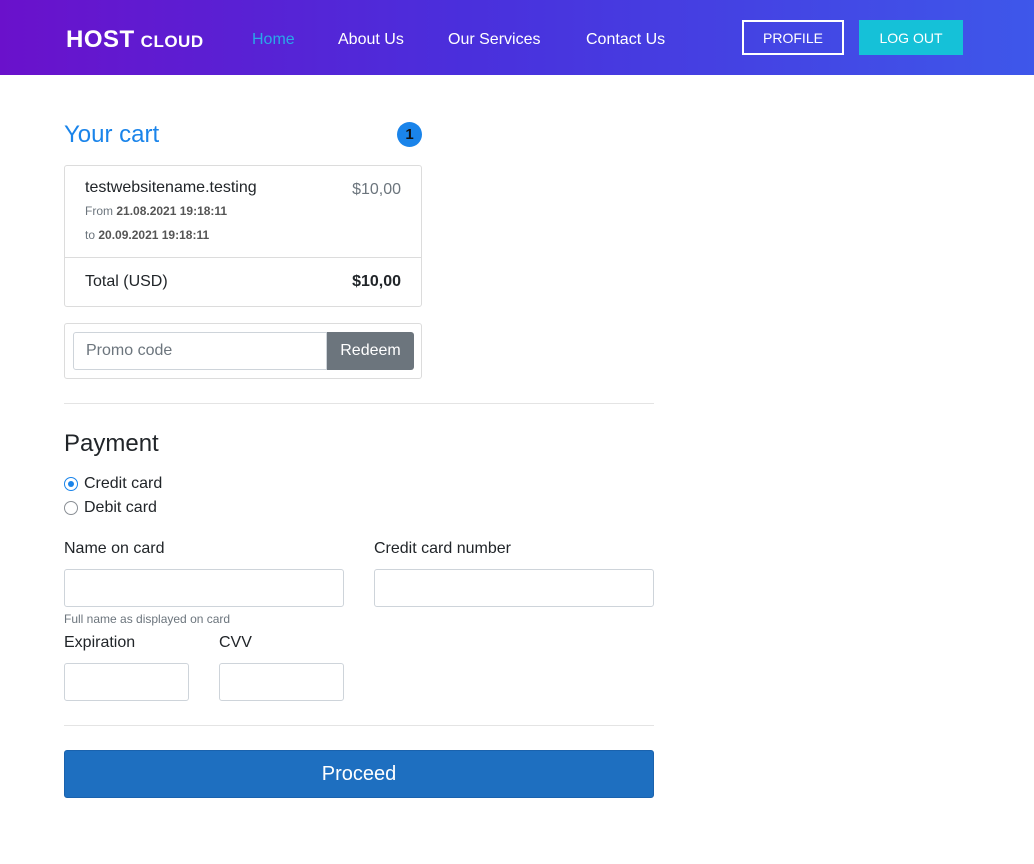 The image size is (1034, 864). I want to click on to-date: 20.09.2021 19:18:11, so click(154, 235).